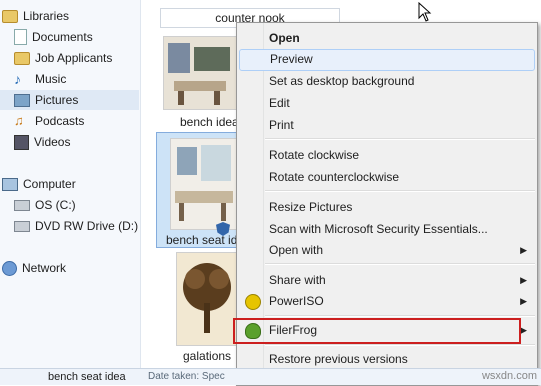 Image resolution: width=541 pixels, height=386 pixels. Describe the element at coordinates (425, 12) in the screenshot. I see `mouse-cursor-icon` at that location.